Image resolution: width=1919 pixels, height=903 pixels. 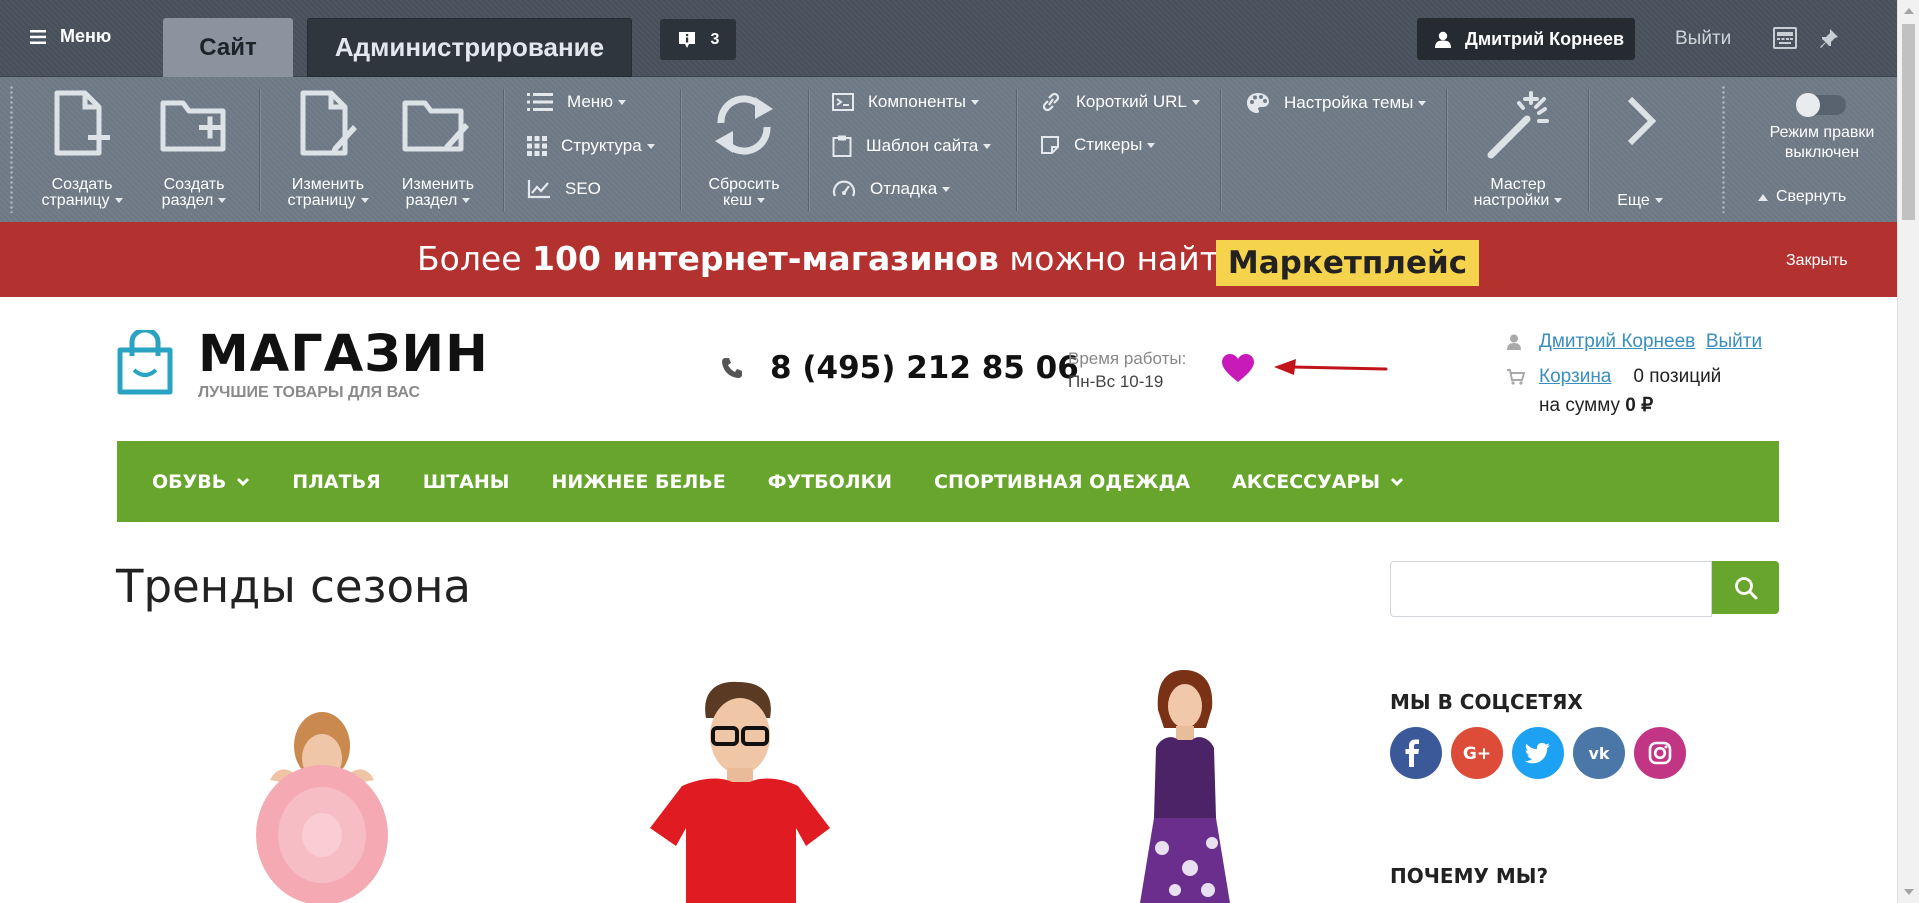 I want to click on svg-text: G+, so click(x=1477, y=754).